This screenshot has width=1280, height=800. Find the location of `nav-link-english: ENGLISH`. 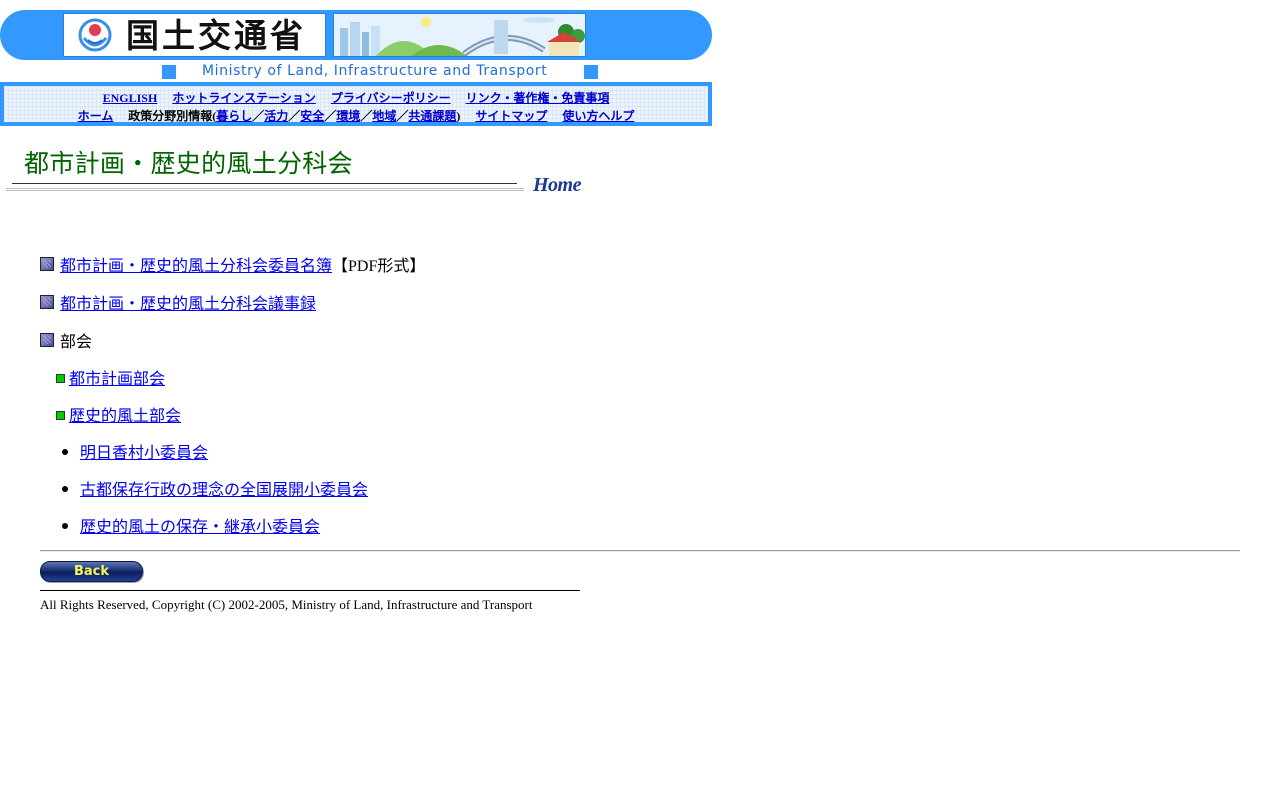

nav-link-english: ENGLISH is located at coordinates (130, 98).